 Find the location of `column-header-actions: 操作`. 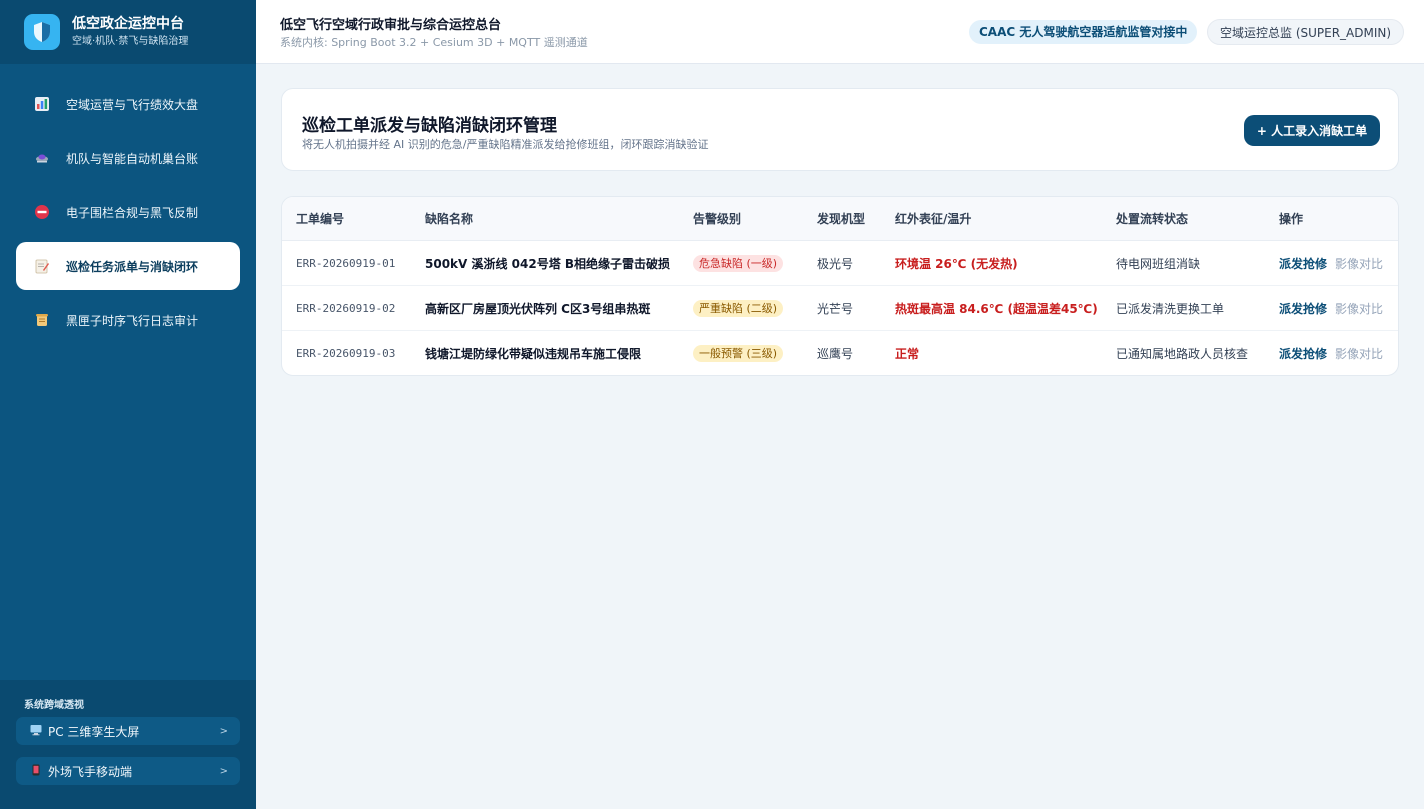

column-header-actions: 操作 is located at coordinates (1291, 219).